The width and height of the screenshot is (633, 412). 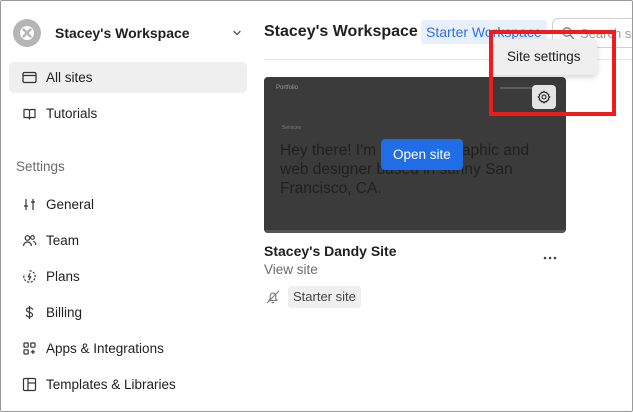 What do you see at coordinates (422, 154) in the screenshot?
I see `open-site-button: Open site` at bounding box center [422, 154].